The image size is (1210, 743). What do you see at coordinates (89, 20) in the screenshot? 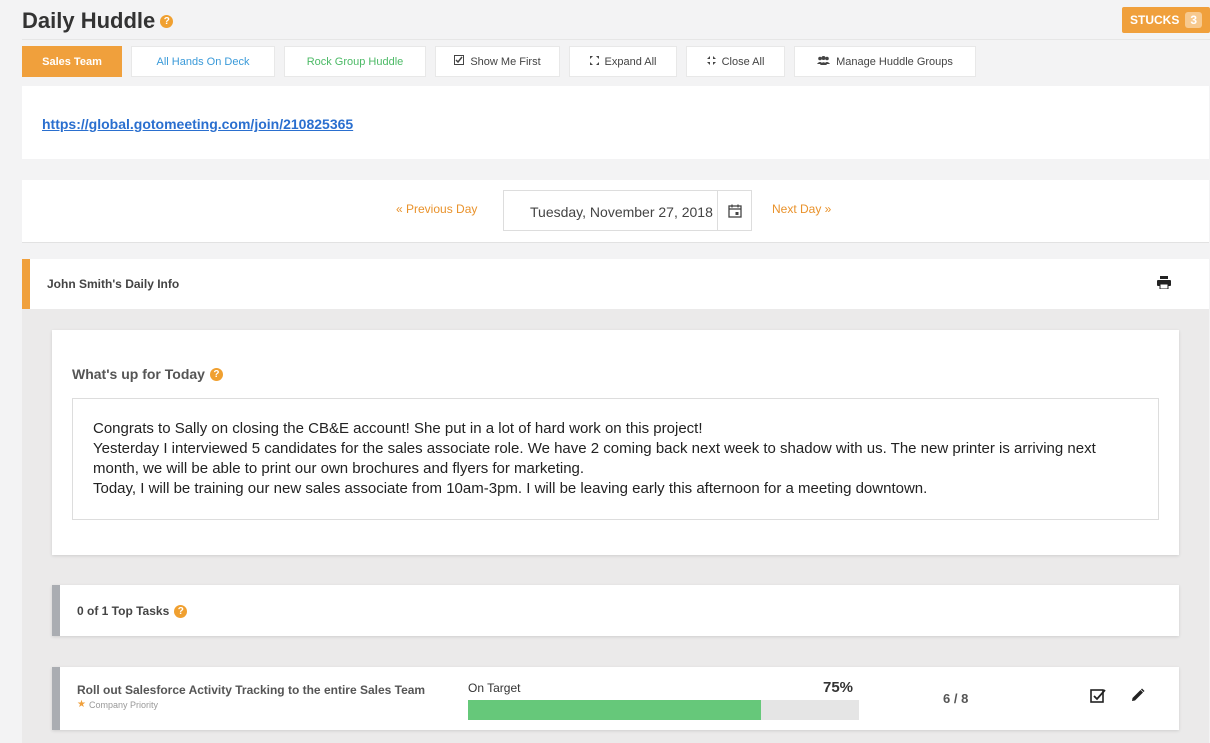
I see `page-title: Daily Huddle` at bounding box center [89, 20].